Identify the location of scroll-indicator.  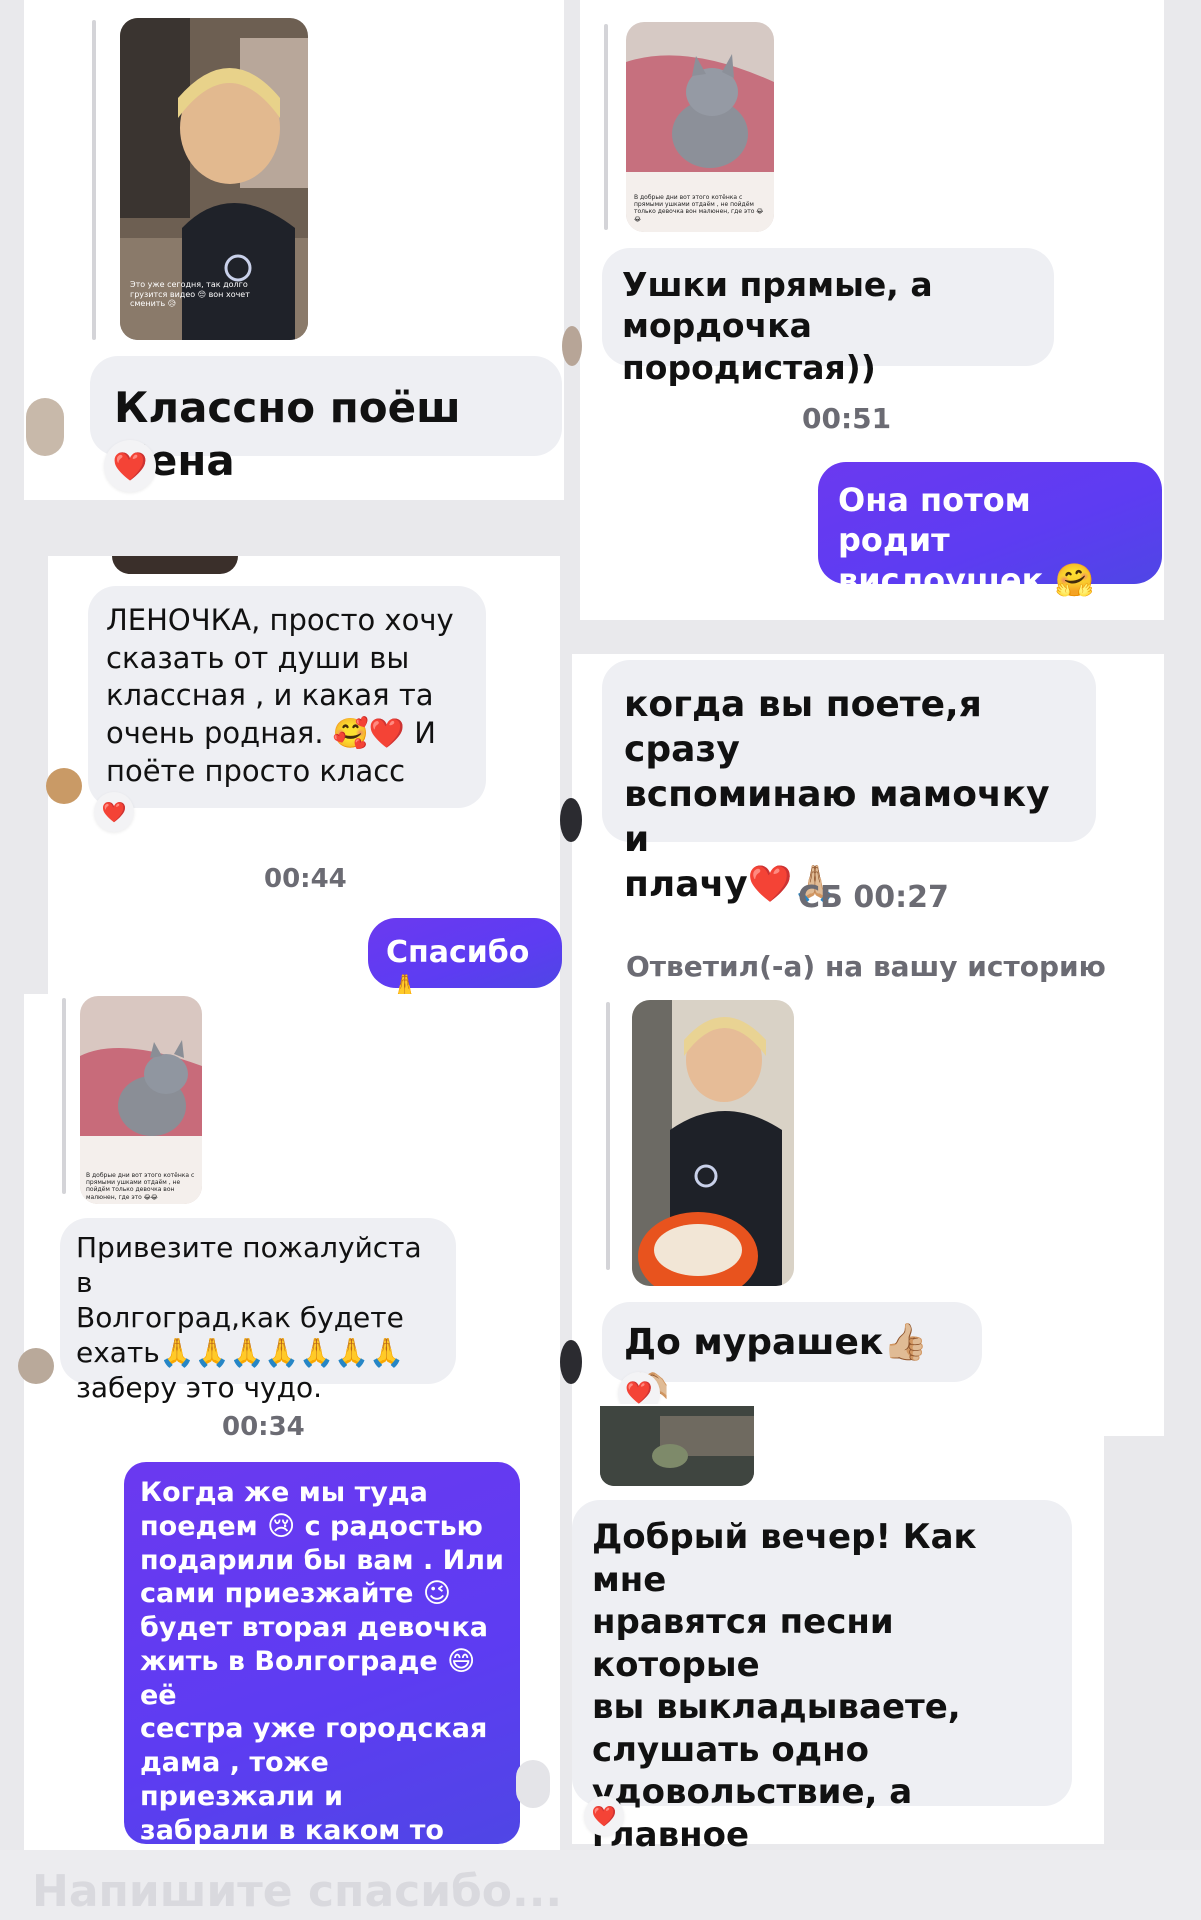
(533, 1784).